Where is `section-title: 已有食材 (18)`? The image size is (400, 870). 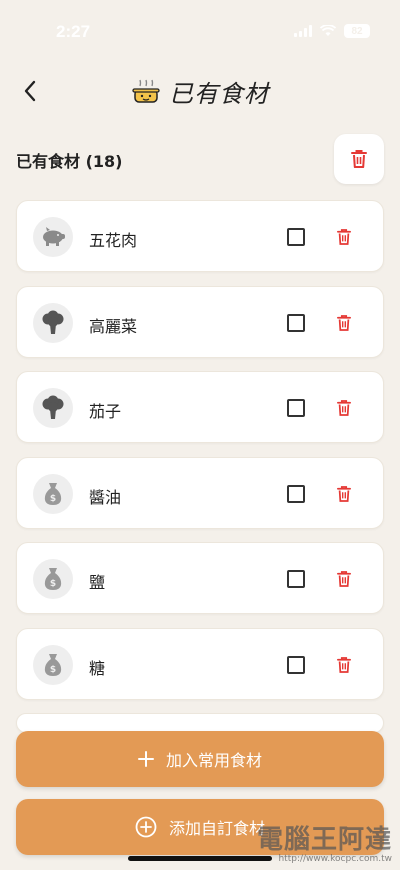 section-title: 已有食材 (18) is located at coordinates (69, 161).